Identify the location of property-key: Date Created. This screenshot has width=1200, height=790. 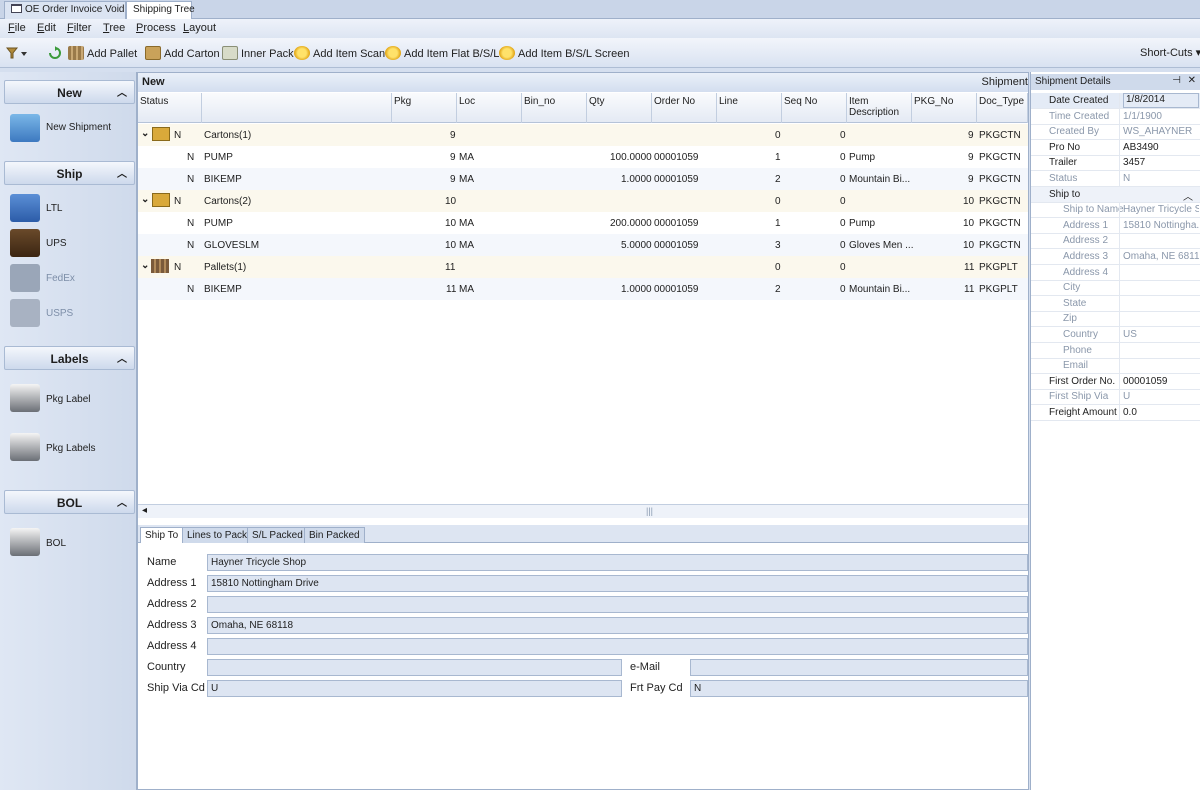
(1079, 100).